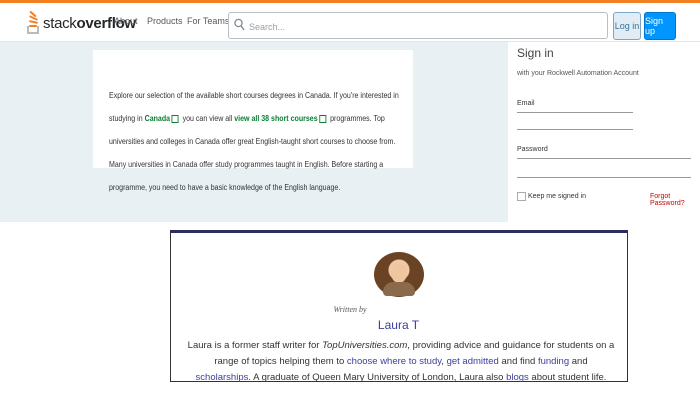 This screenshot has height=400, width=700. What do you see at coordinates (275, 118) in the screenshot?
I see `short-courses-link: view all 38 short courses` at bounding box center [275, 118].